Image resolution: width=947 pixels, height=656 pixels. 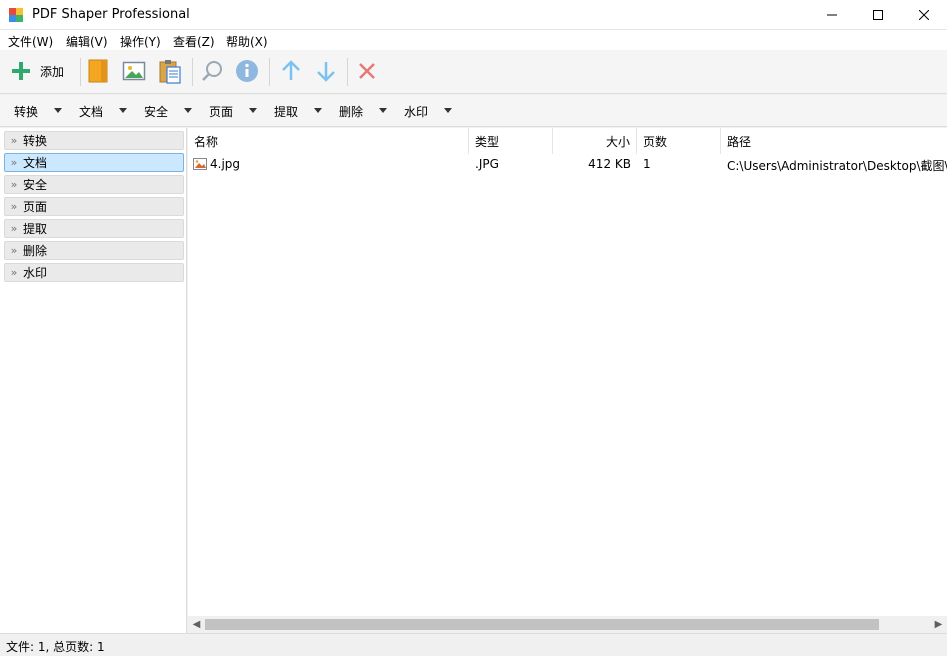 I want to click on minimize-icon, so click(x=832, y=15).